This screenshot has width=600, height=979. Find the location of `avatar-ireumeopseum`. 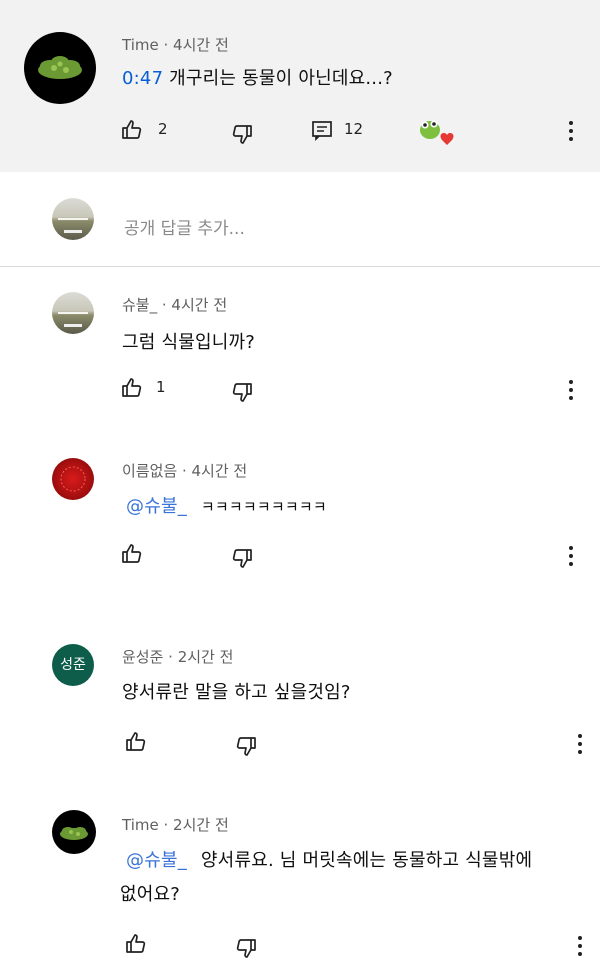

avatar-ireumeopseum is located at coordinates (73, 479).